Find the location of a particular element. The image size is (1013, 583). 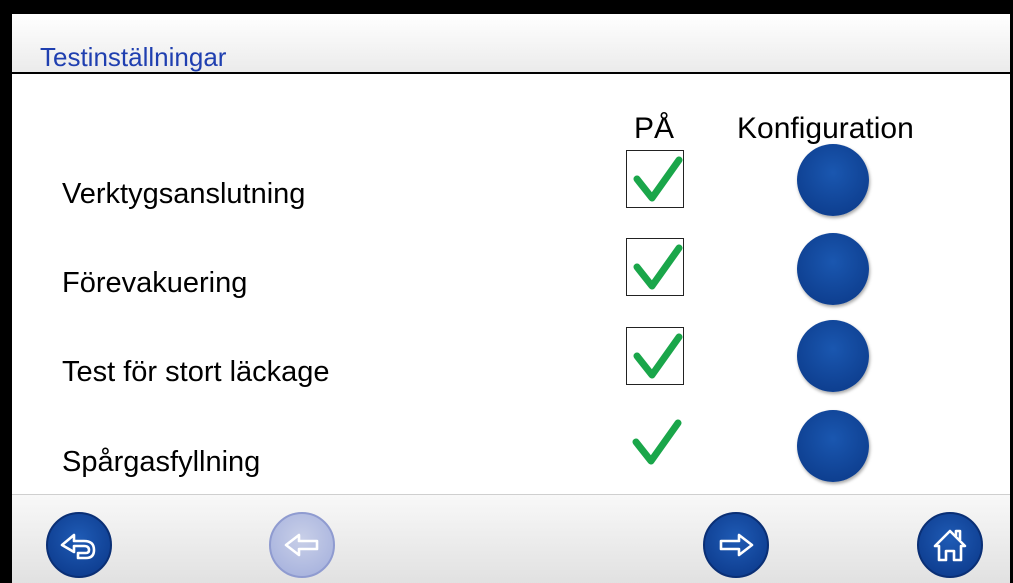

arrow-right-icon is located at coordinates (736, 545).